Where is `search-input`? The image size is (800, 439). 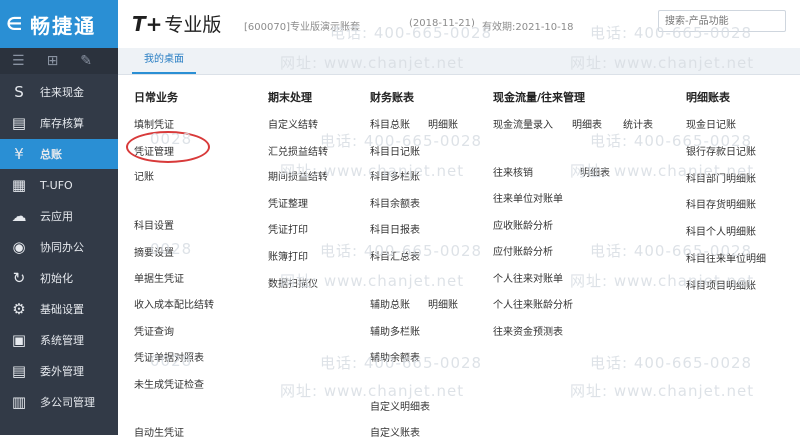
search-input is located at coordinates (722, 21).